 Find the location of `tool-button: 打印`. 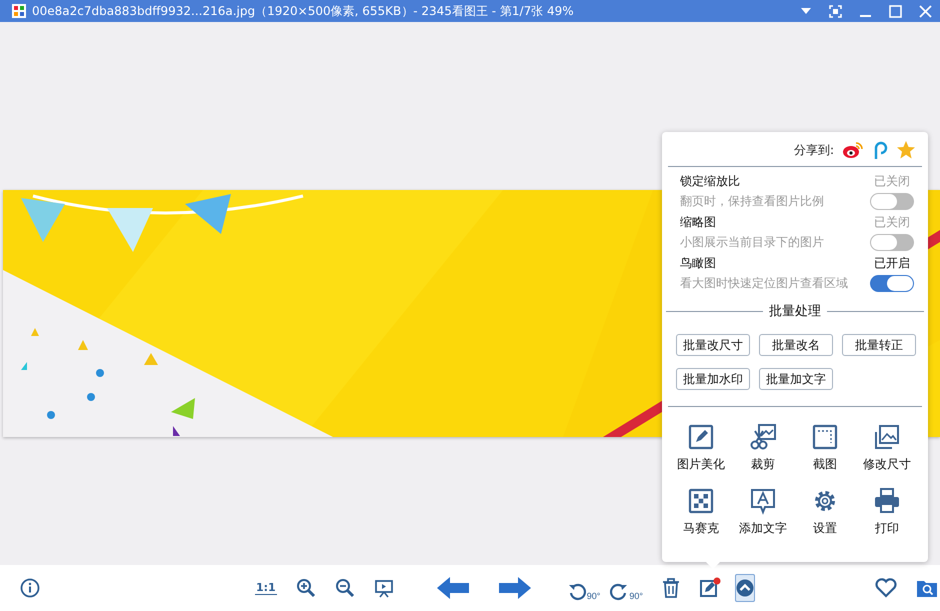

tool-button: 打印 is located at coordinates (887, 512).